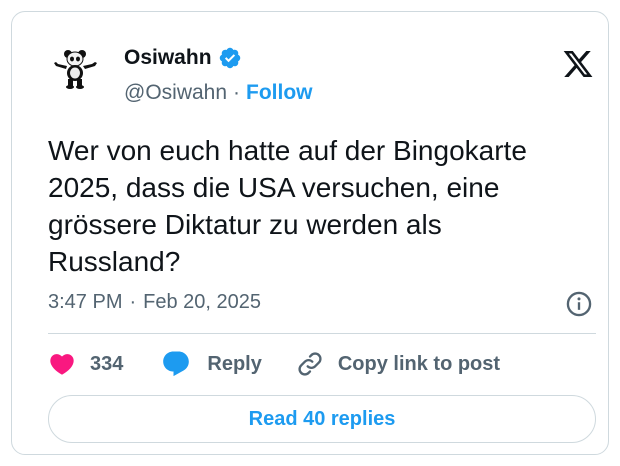 Image resolution: width=620 pixels, height=466 pixels. What do you see at coordinates (85, 302) in the screenshot?
I see `post-time: 3:47 PM` at bounding box center [85, 302].